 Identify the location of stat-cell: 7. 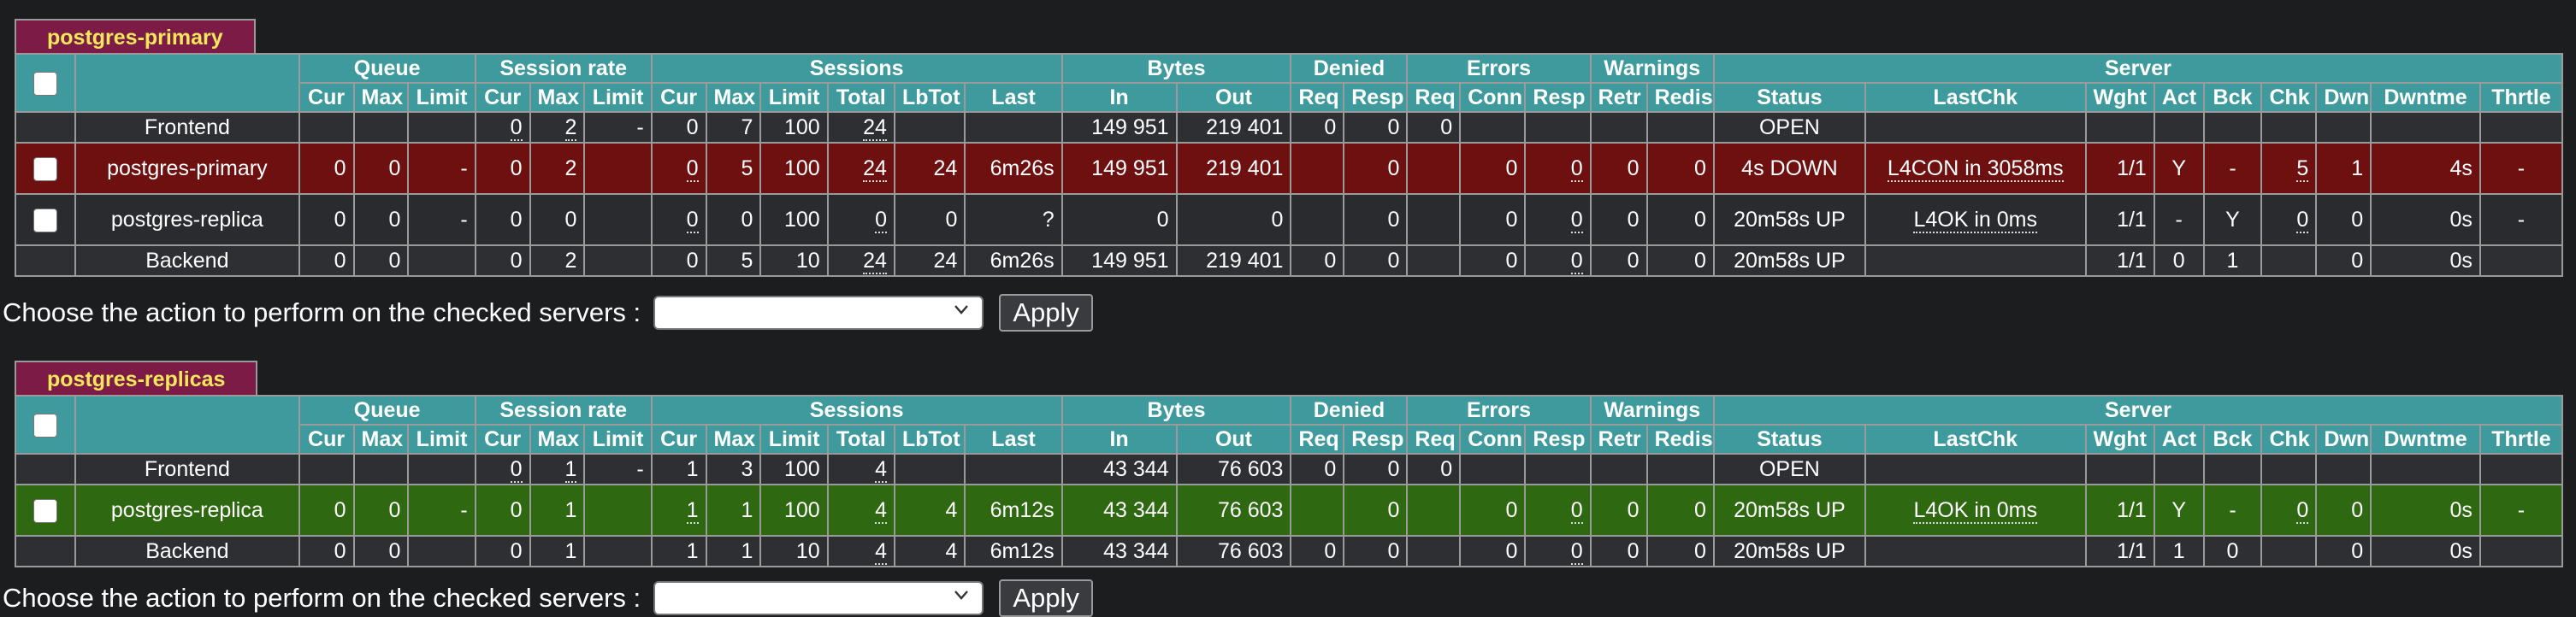
(733, 127).